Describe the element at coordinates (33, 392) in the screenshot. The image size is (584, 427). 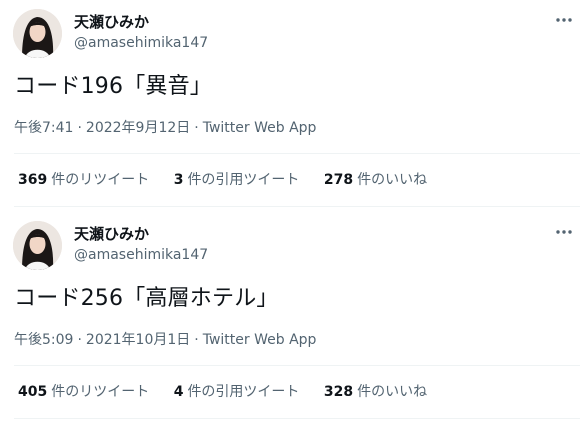
I see `retweets-count: 405` at that location.